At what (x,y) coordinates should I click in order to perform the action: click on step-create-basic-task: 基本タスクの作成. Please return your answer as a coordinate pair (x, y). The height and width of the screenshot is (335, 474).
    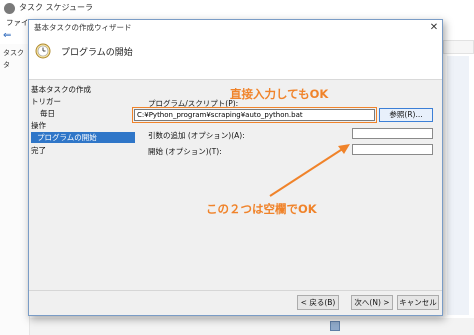
    Looking at the image, I should click on (61, 89).